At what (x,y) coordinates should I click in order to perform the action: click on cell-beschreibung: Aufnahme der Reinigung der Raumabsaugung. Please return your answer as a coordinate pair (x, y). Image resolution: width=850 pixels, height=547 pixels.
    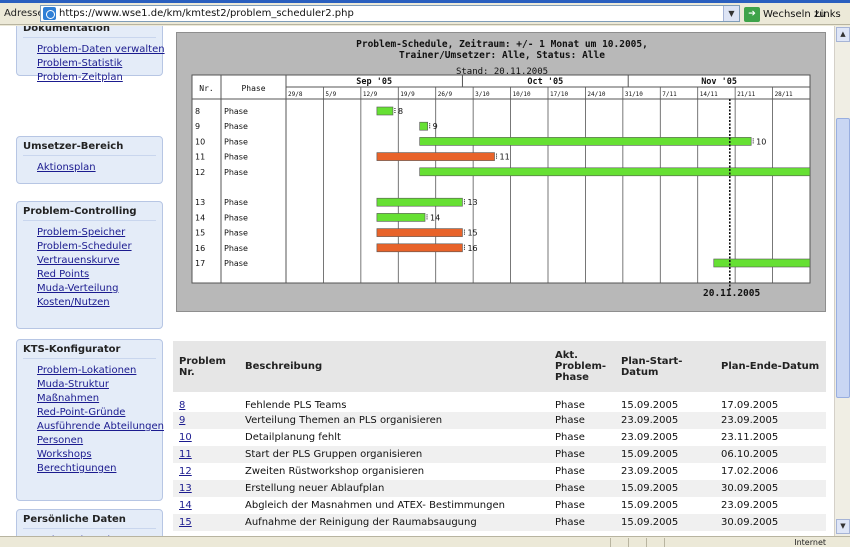
    Looking at the image, I should click on (394, 522).